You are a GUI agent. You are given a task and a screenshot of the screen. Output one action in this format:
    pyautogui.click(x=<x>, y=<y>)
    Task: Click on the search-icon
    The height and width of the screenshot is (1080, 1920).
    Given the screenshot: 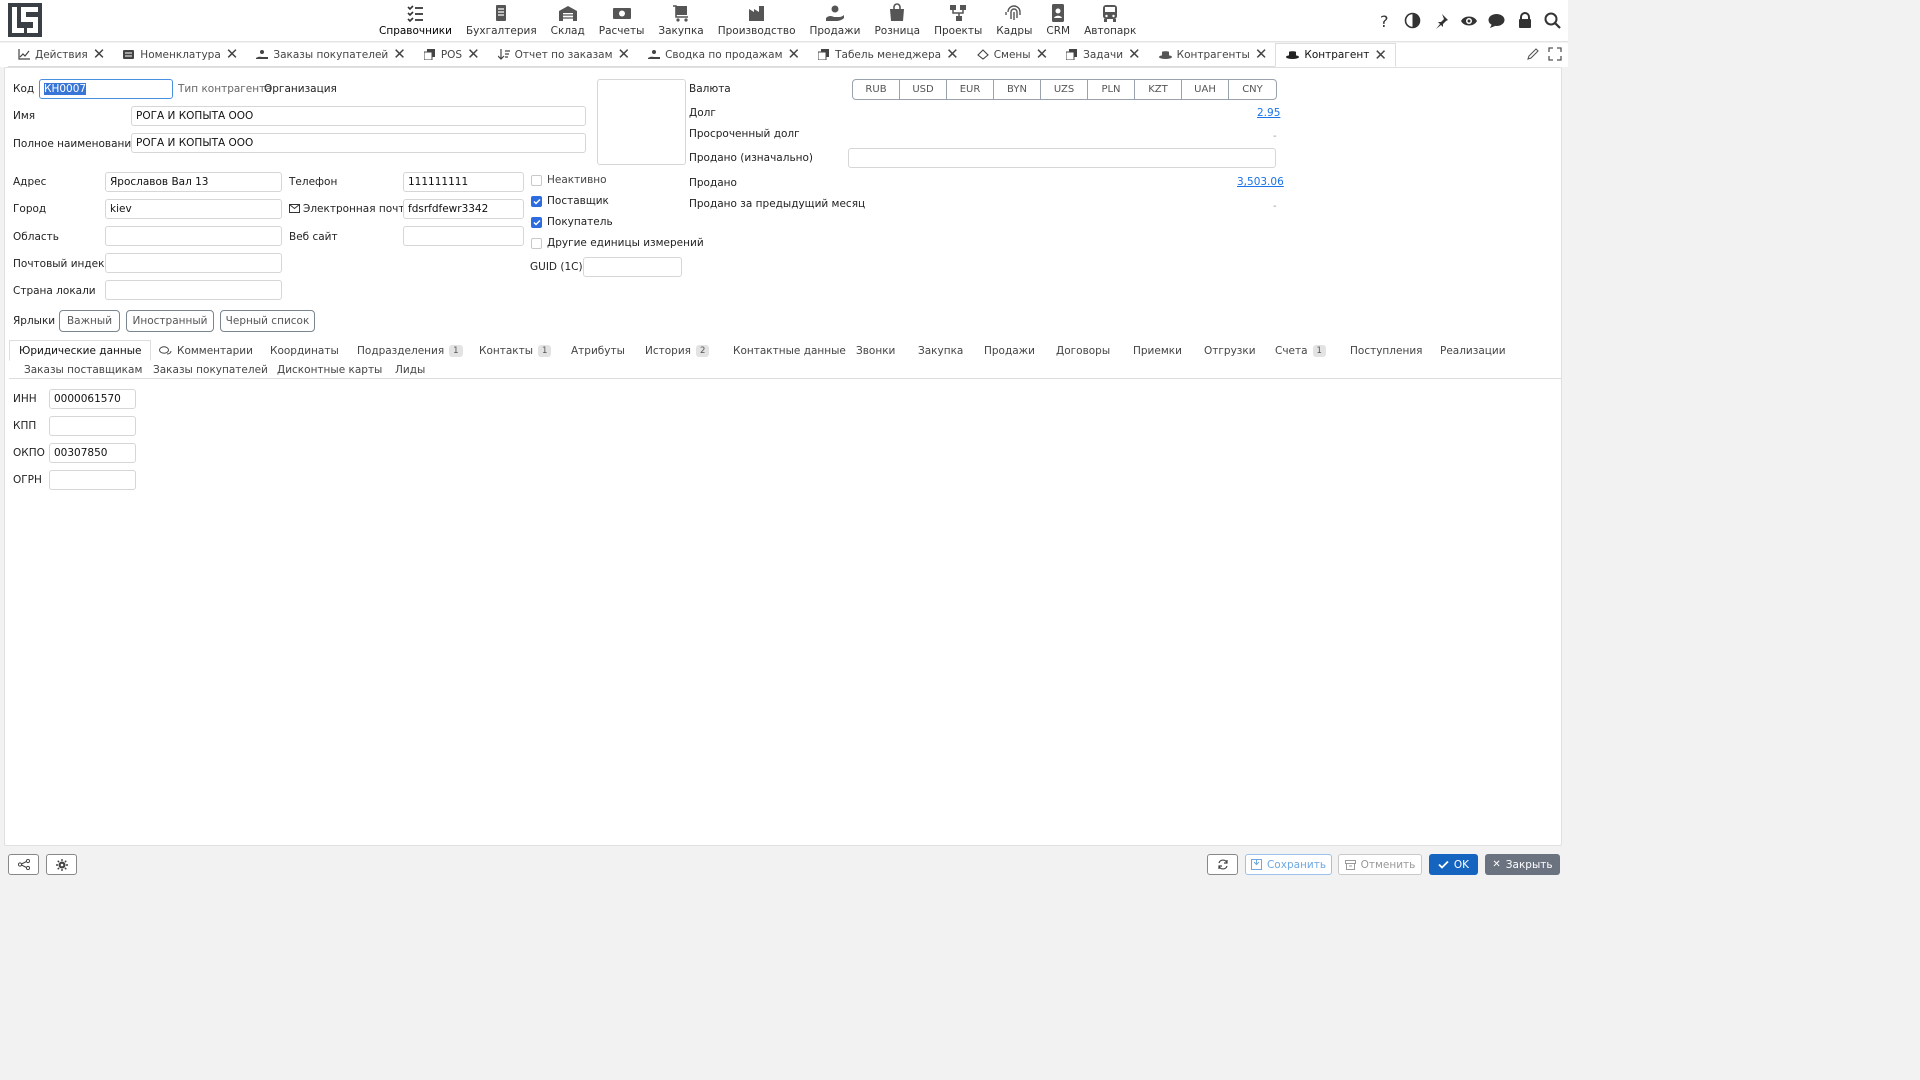 What is the action you would take?
    pyautogui.click(x=1552, y=20)
    